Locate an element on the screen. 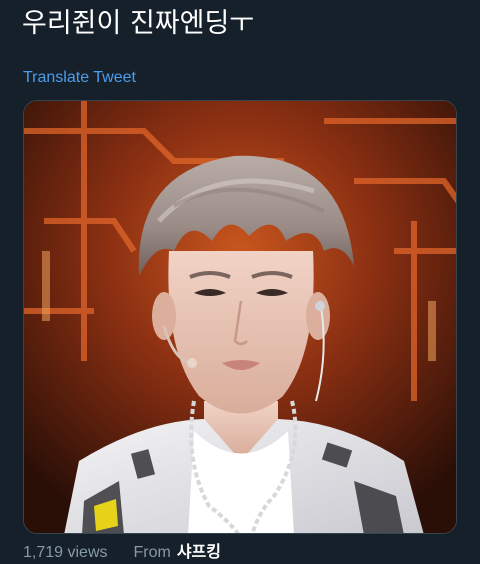 Image resolution: width=480 pixels, height=564 pixels. source-account-link: 샤프킹 is located at coordinates (199, 552).